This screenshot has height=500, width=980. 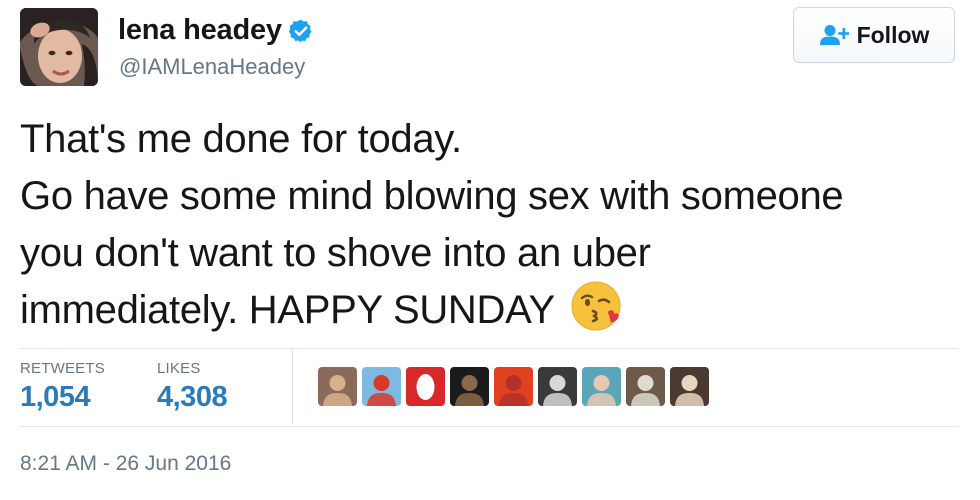 What do you see at coordinates (300, 30) in the screenshot?
I see `verified-badge-icon` at bounding box center [300, 30].